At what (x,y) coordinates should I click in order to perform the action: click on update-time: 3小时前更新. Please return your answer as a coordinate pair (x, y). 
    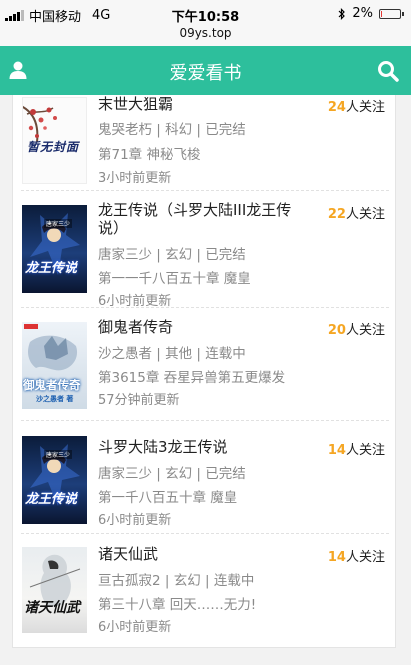
    Looking at the image, I should click on (135, 178).